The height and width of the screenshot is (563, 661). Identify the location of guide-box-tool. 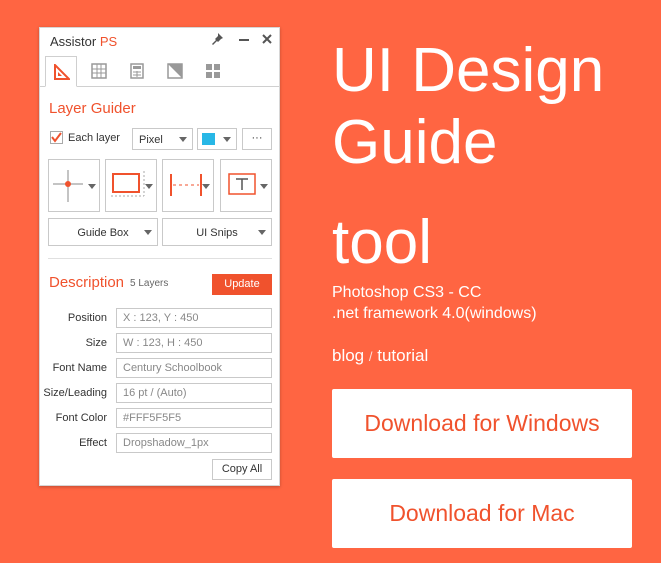
(131, 185).